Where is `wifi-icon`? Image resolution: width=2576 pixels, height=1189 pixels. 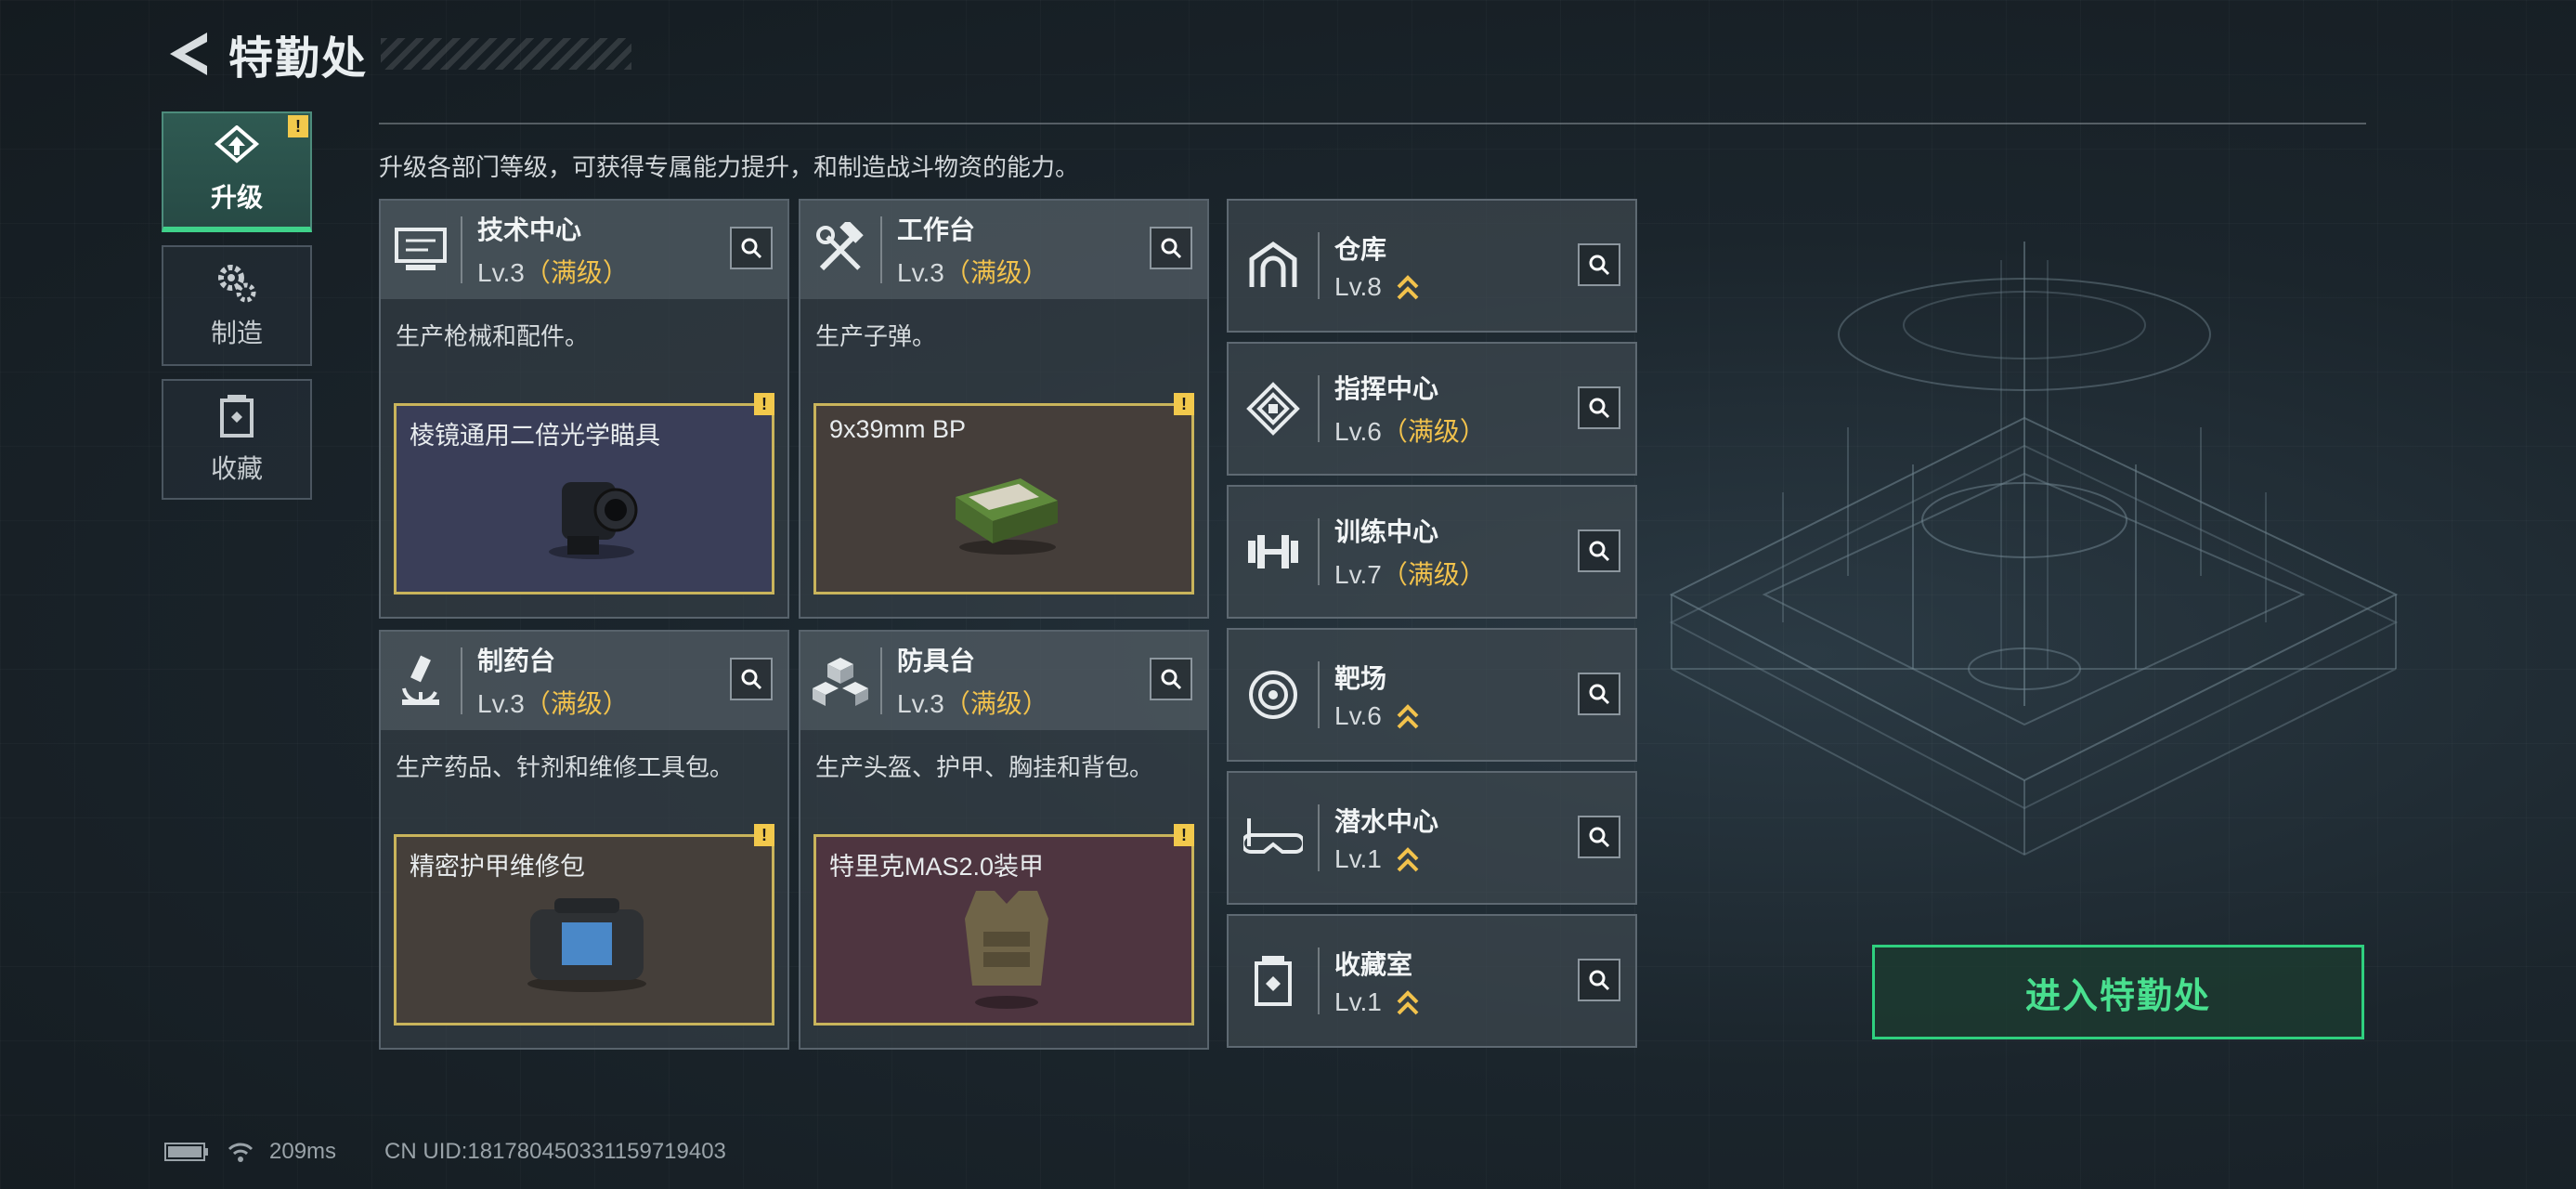 wifi-icon is located at coordinates (241, 1152).